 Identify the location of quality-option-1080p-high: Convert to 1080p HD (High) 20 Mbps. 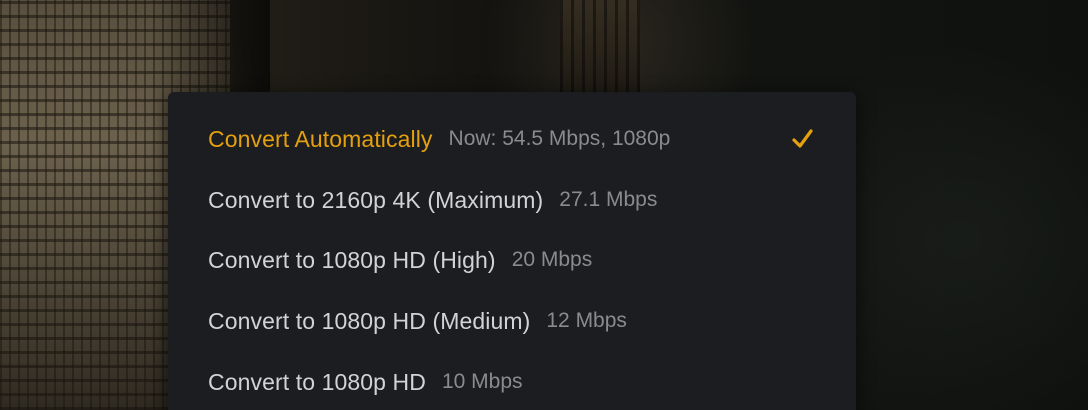
(512, 260).